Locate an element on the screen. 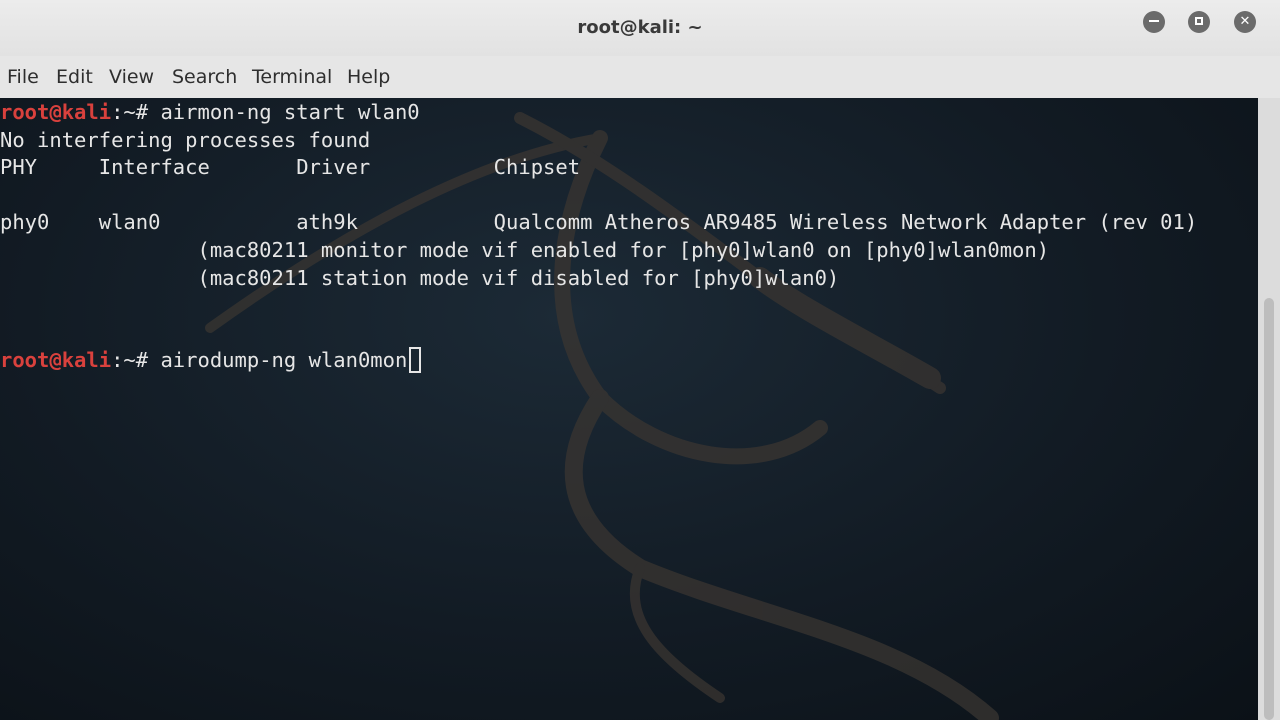 Image resolution: width=1280 pixels, height=720 pixels. menu-view: View is located at coordinates (131, 77).